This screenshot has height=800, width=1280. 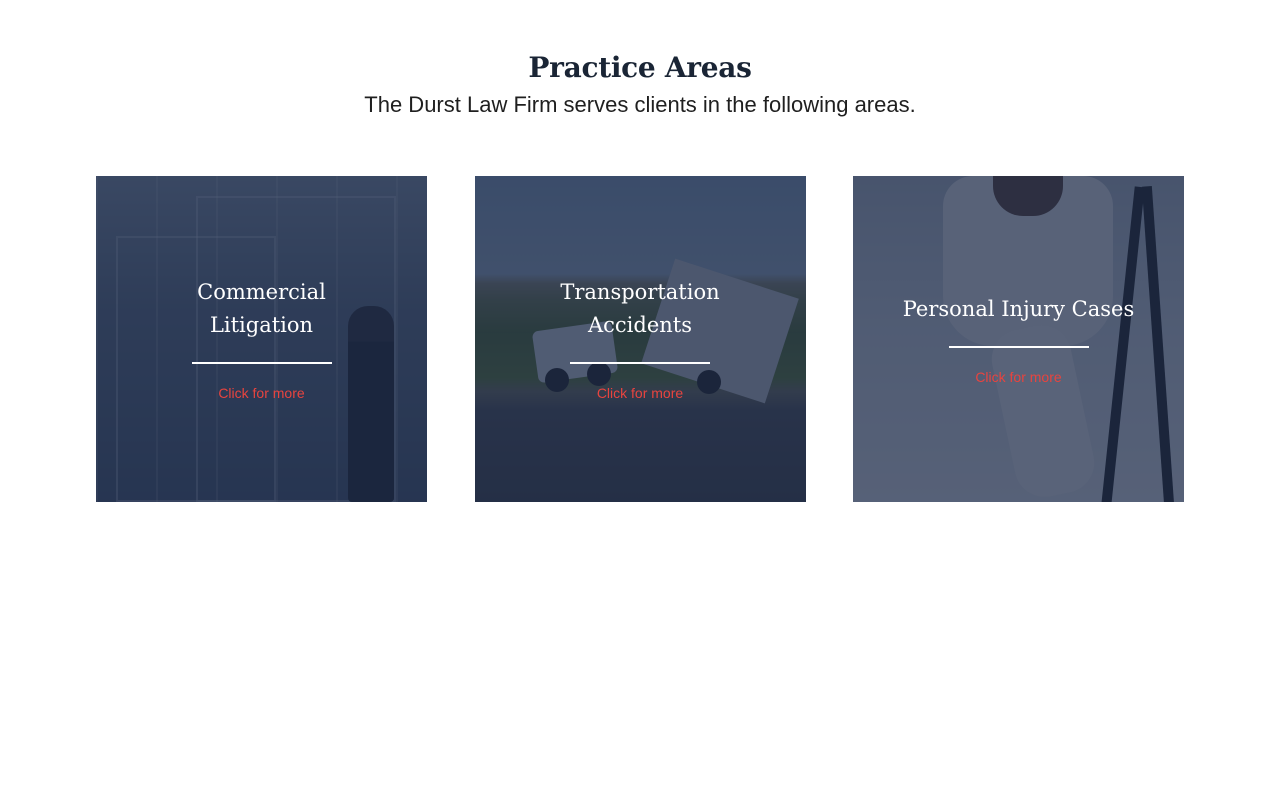 I want to click on card-transportation-accidents: Transportation Accidents Click for more, so click(x=640, y=339).